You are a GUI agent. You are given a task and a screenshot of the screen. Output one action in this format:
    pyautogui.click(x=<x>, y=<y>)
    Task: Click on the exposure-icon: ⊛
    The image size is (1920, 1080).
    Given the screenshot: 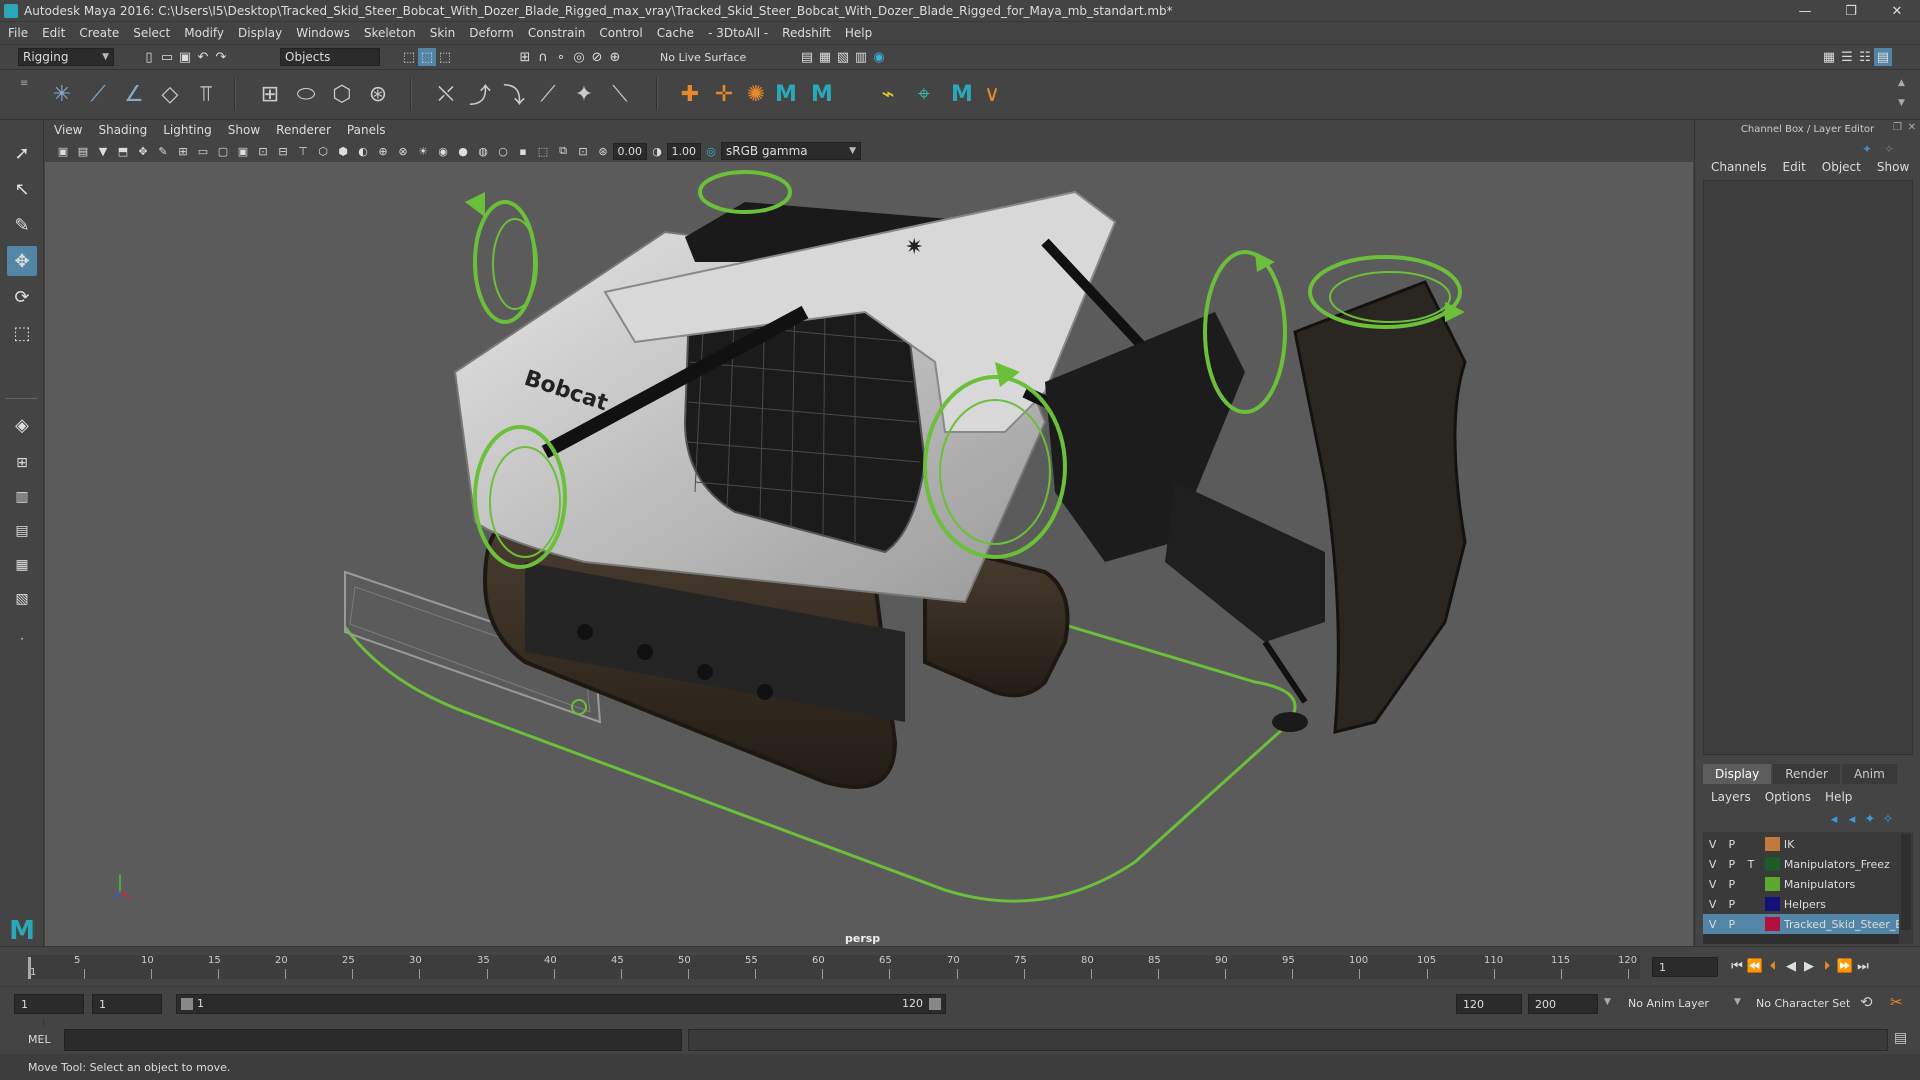 What is the action you would take?
    pyautogui.click(x=603, y=151)
    